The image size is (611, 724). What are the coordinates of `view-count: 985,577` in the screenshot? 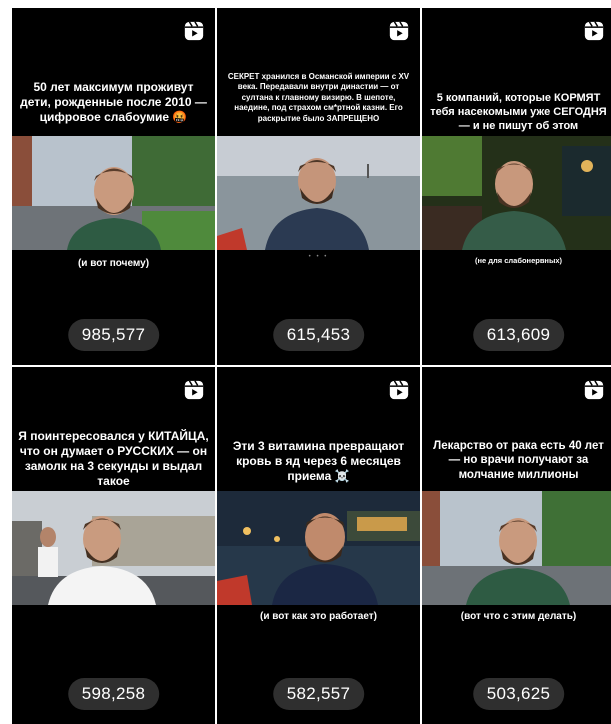 It's located at (113, 335).